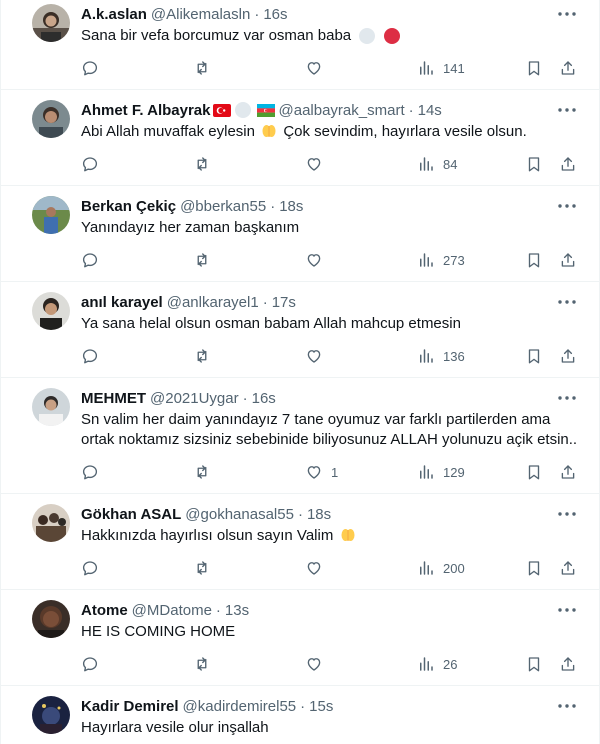 The height and width of the screenshot is (744, 600). I want to click on reply-icon, so click(90, 164).